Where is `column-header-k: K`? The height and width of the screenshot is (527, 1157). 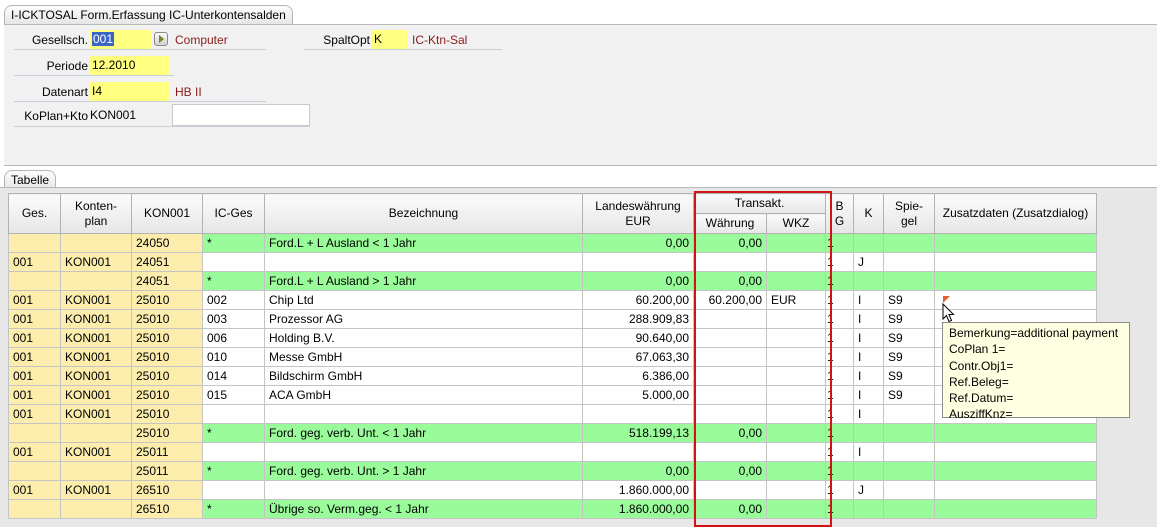 column-header-k: K is located at coordinates (868, 213).